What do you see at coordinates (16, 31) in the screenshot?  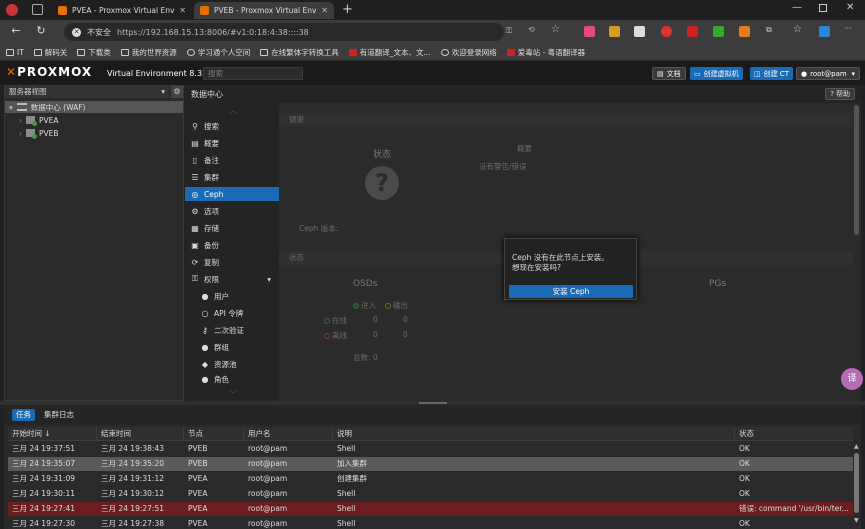 I see `back-icon: ←` at bounding box center [16, 31].